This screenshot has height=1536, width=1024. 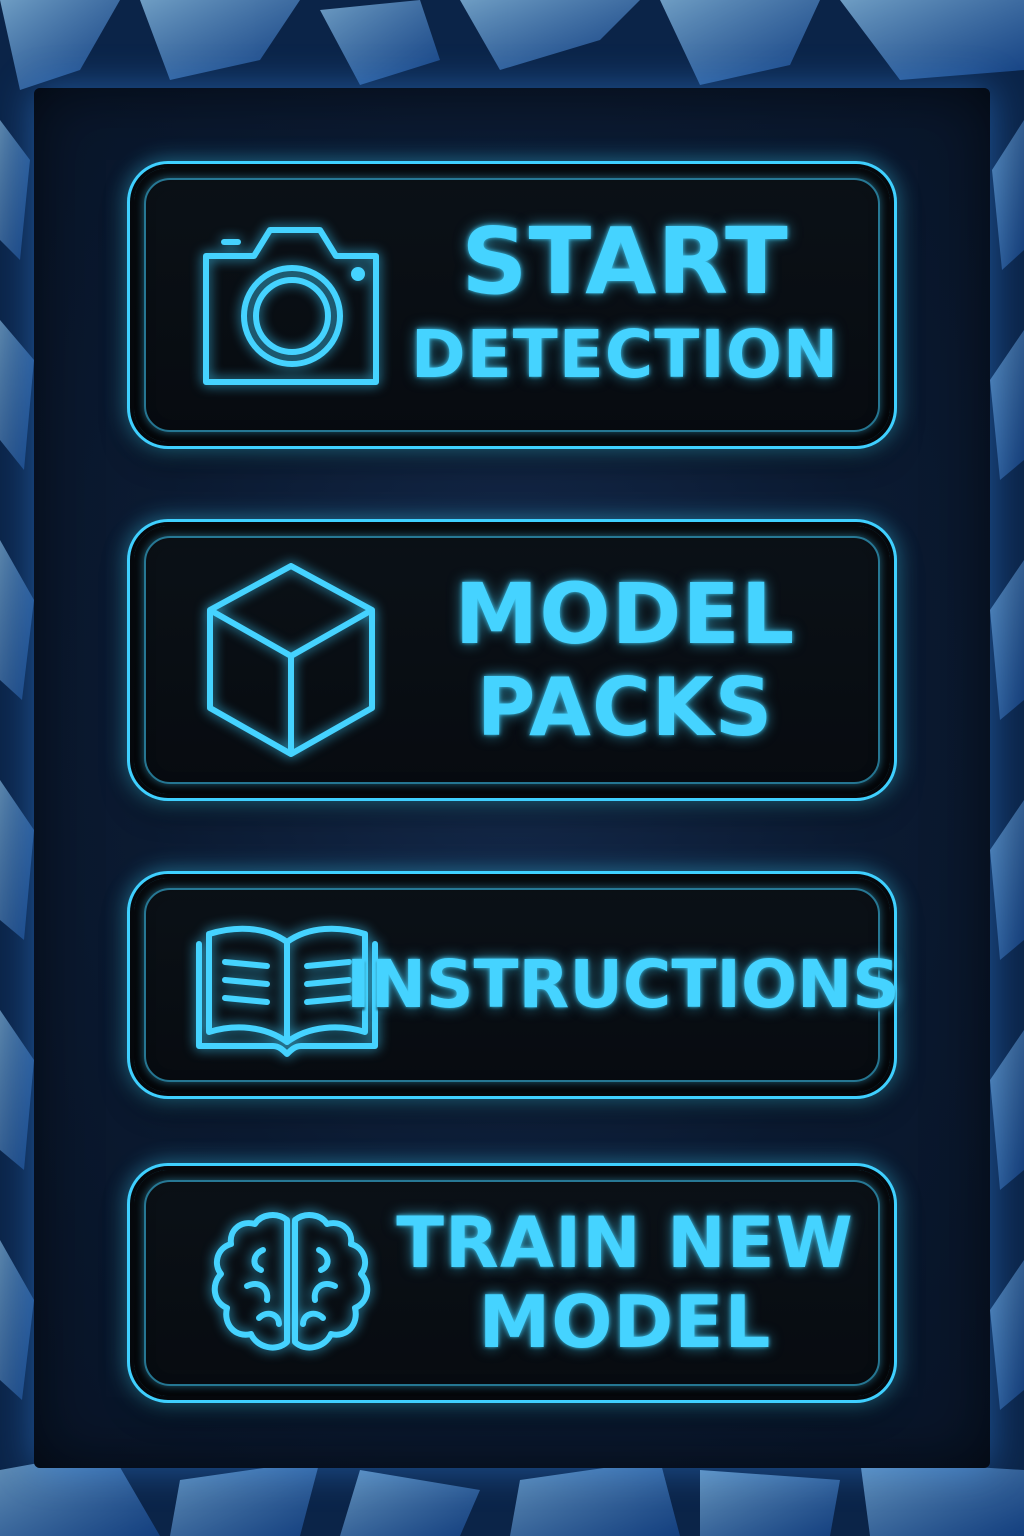 I want to click on instructions-button: INSTRUCTIONS, so click(x=517, y=985).